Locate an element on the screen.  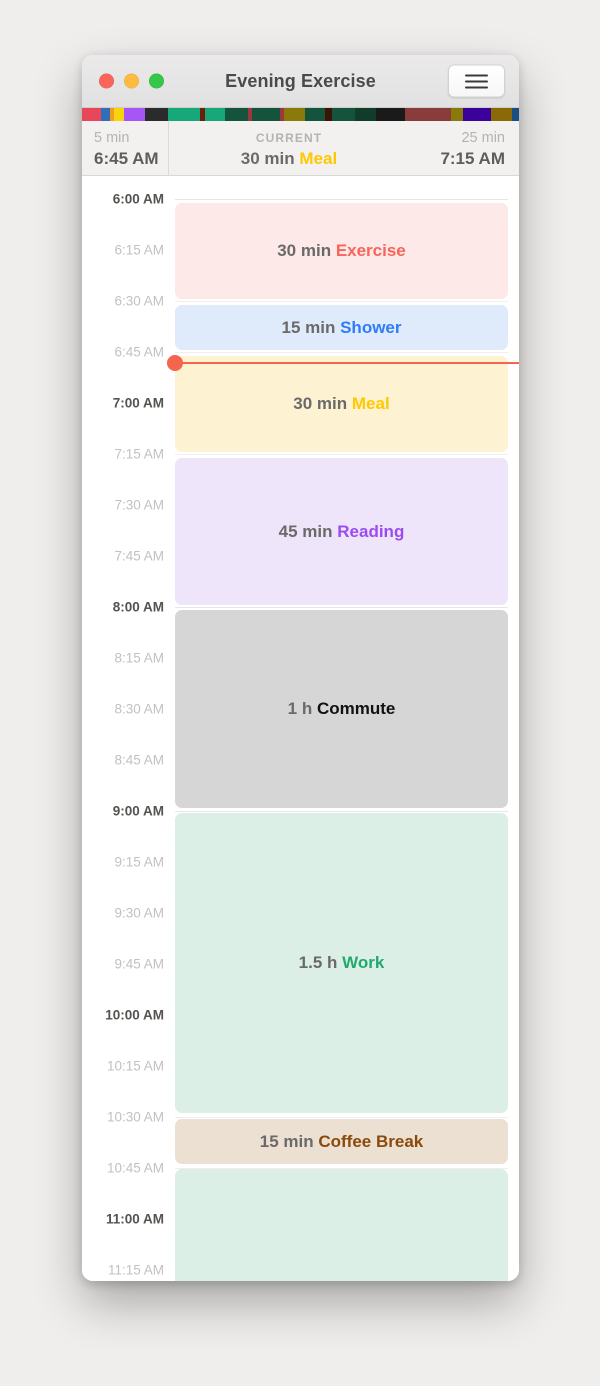
timeline-tick-label: 10:45 AM is located at coordinates (135, 1168).